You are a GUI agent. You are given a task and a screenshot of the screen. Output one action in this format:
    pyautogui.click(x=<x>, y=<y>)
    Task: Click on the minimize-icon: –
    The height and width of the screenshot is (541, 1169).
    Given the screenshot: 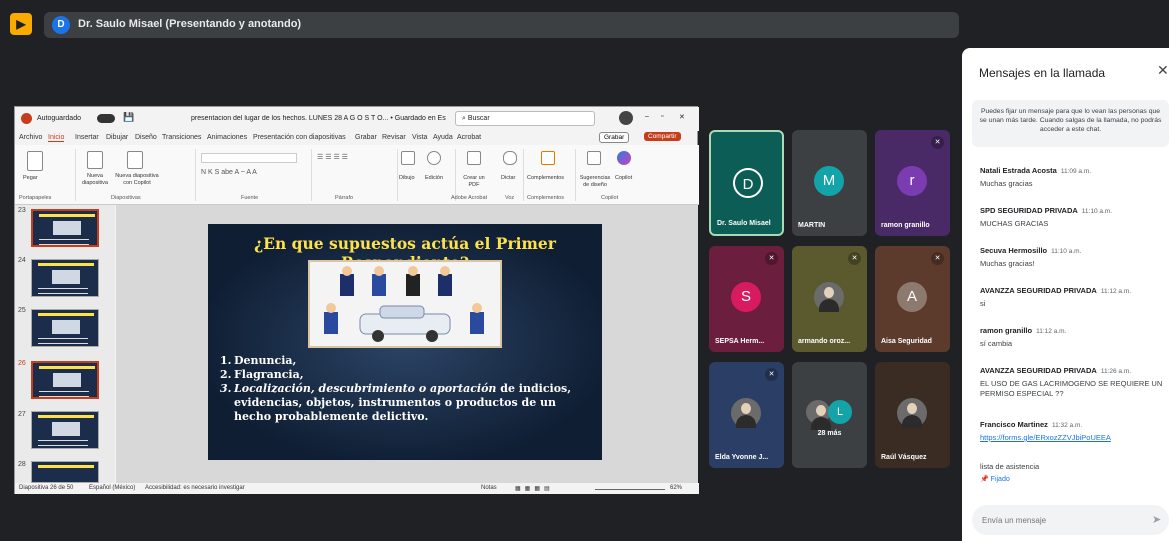 What is the action you would take?
    pyautogui.click(x=647, y=116)
    